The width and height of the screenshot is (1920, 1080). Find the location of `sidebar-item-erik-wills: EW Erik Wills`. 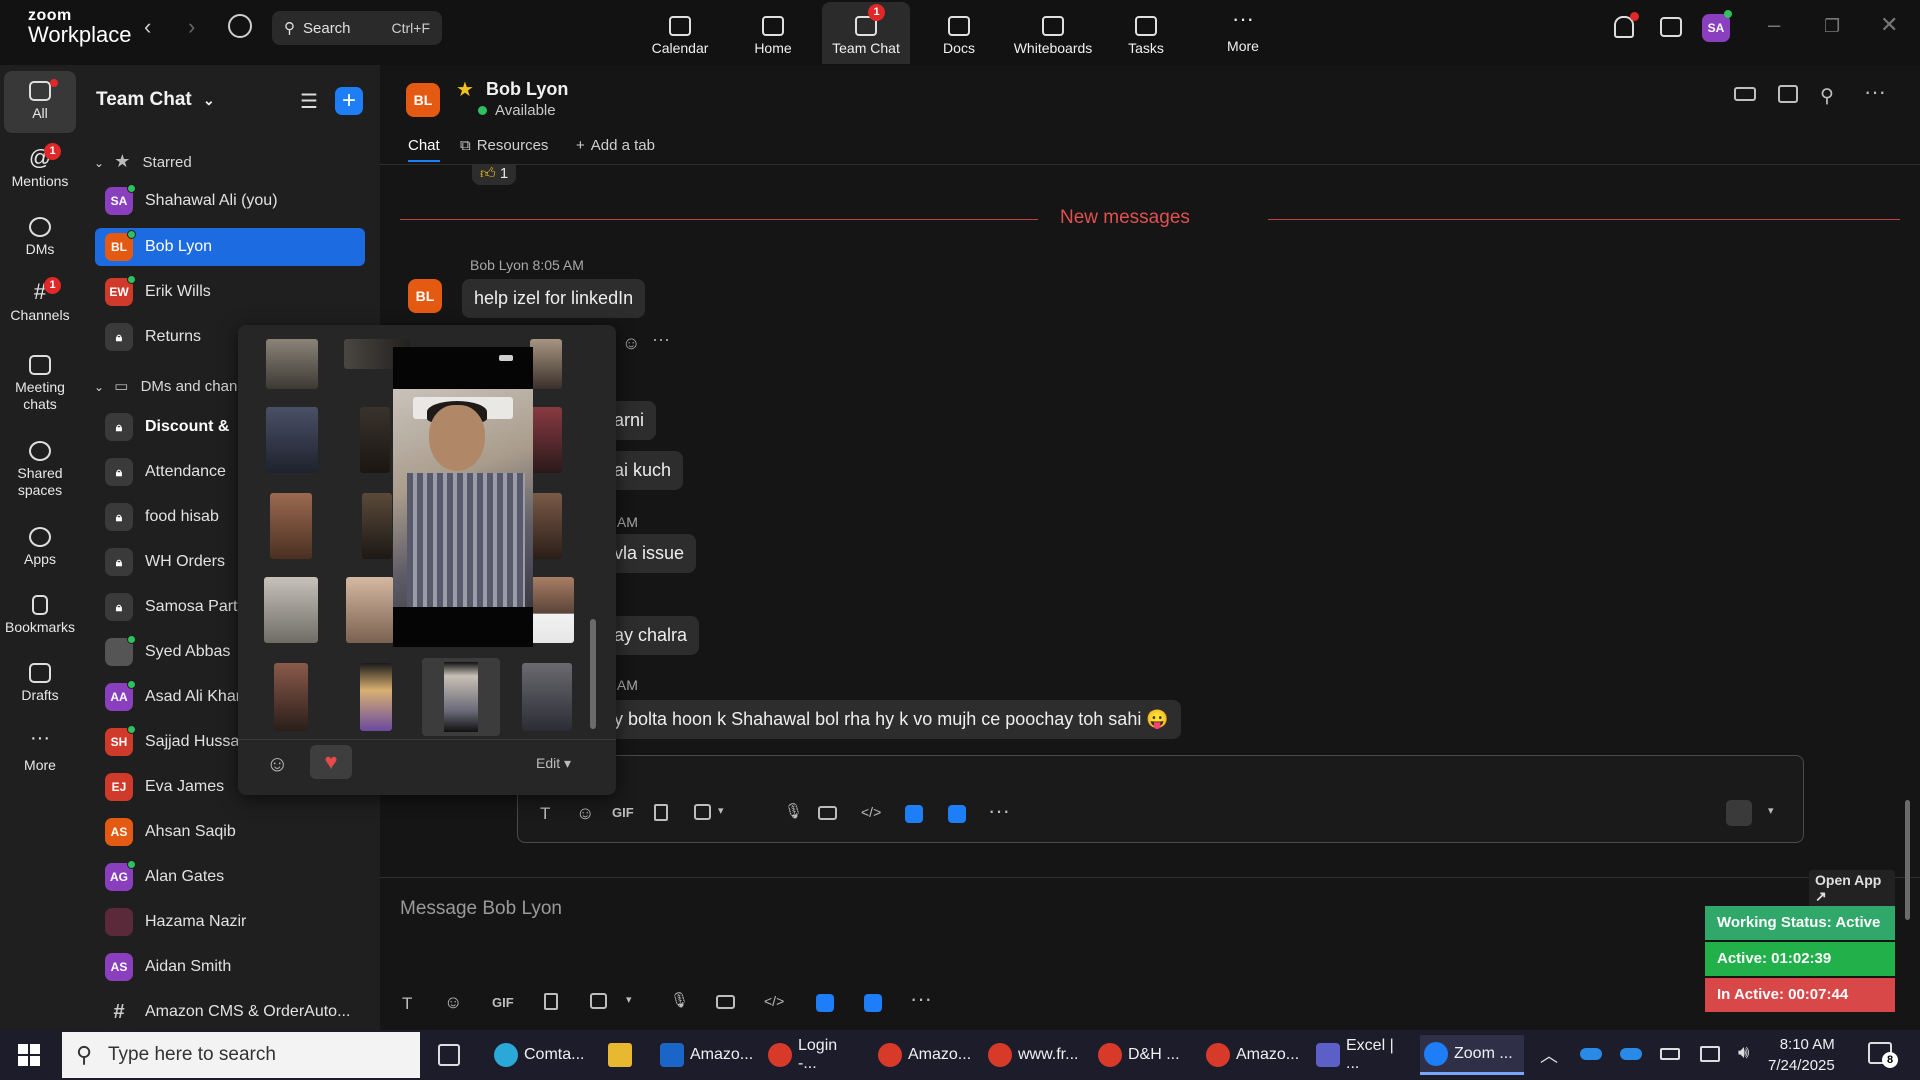

sidebar-item-erik-wills: EW Erik Wills is located at coordinates (230, 292).